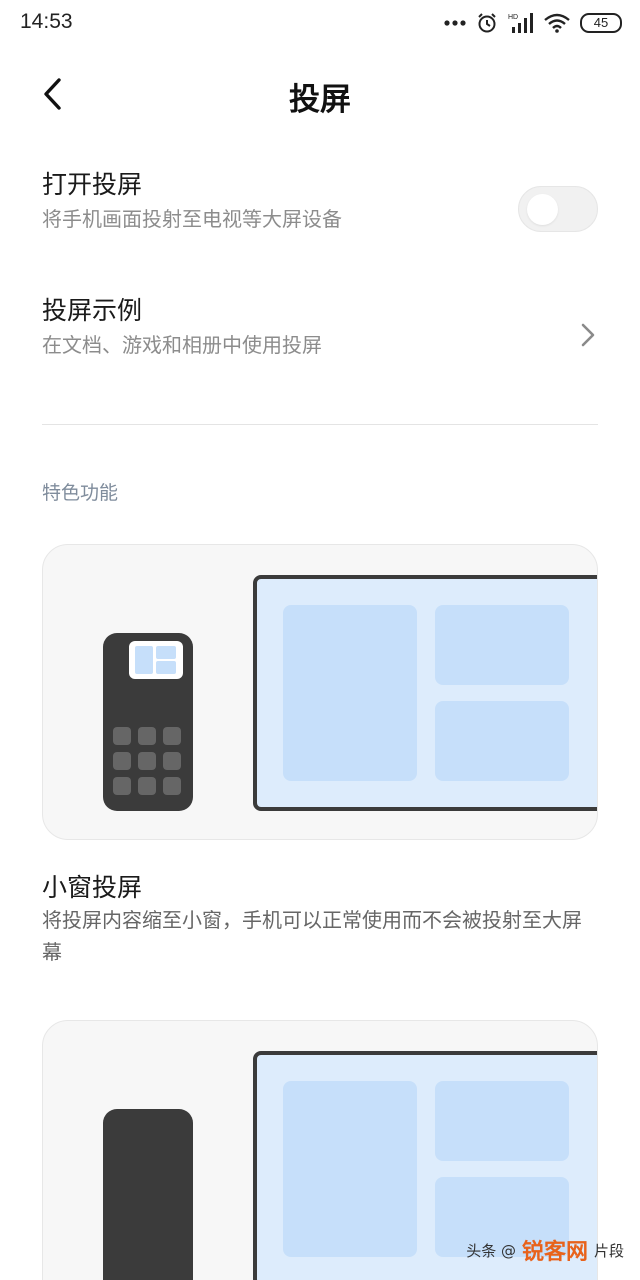 The width and height of the screenshot is (640, 1280). Describe the element at coordinates (608, 1250) in the screenshot. I see `watermark-suffix: 片段` at that location.